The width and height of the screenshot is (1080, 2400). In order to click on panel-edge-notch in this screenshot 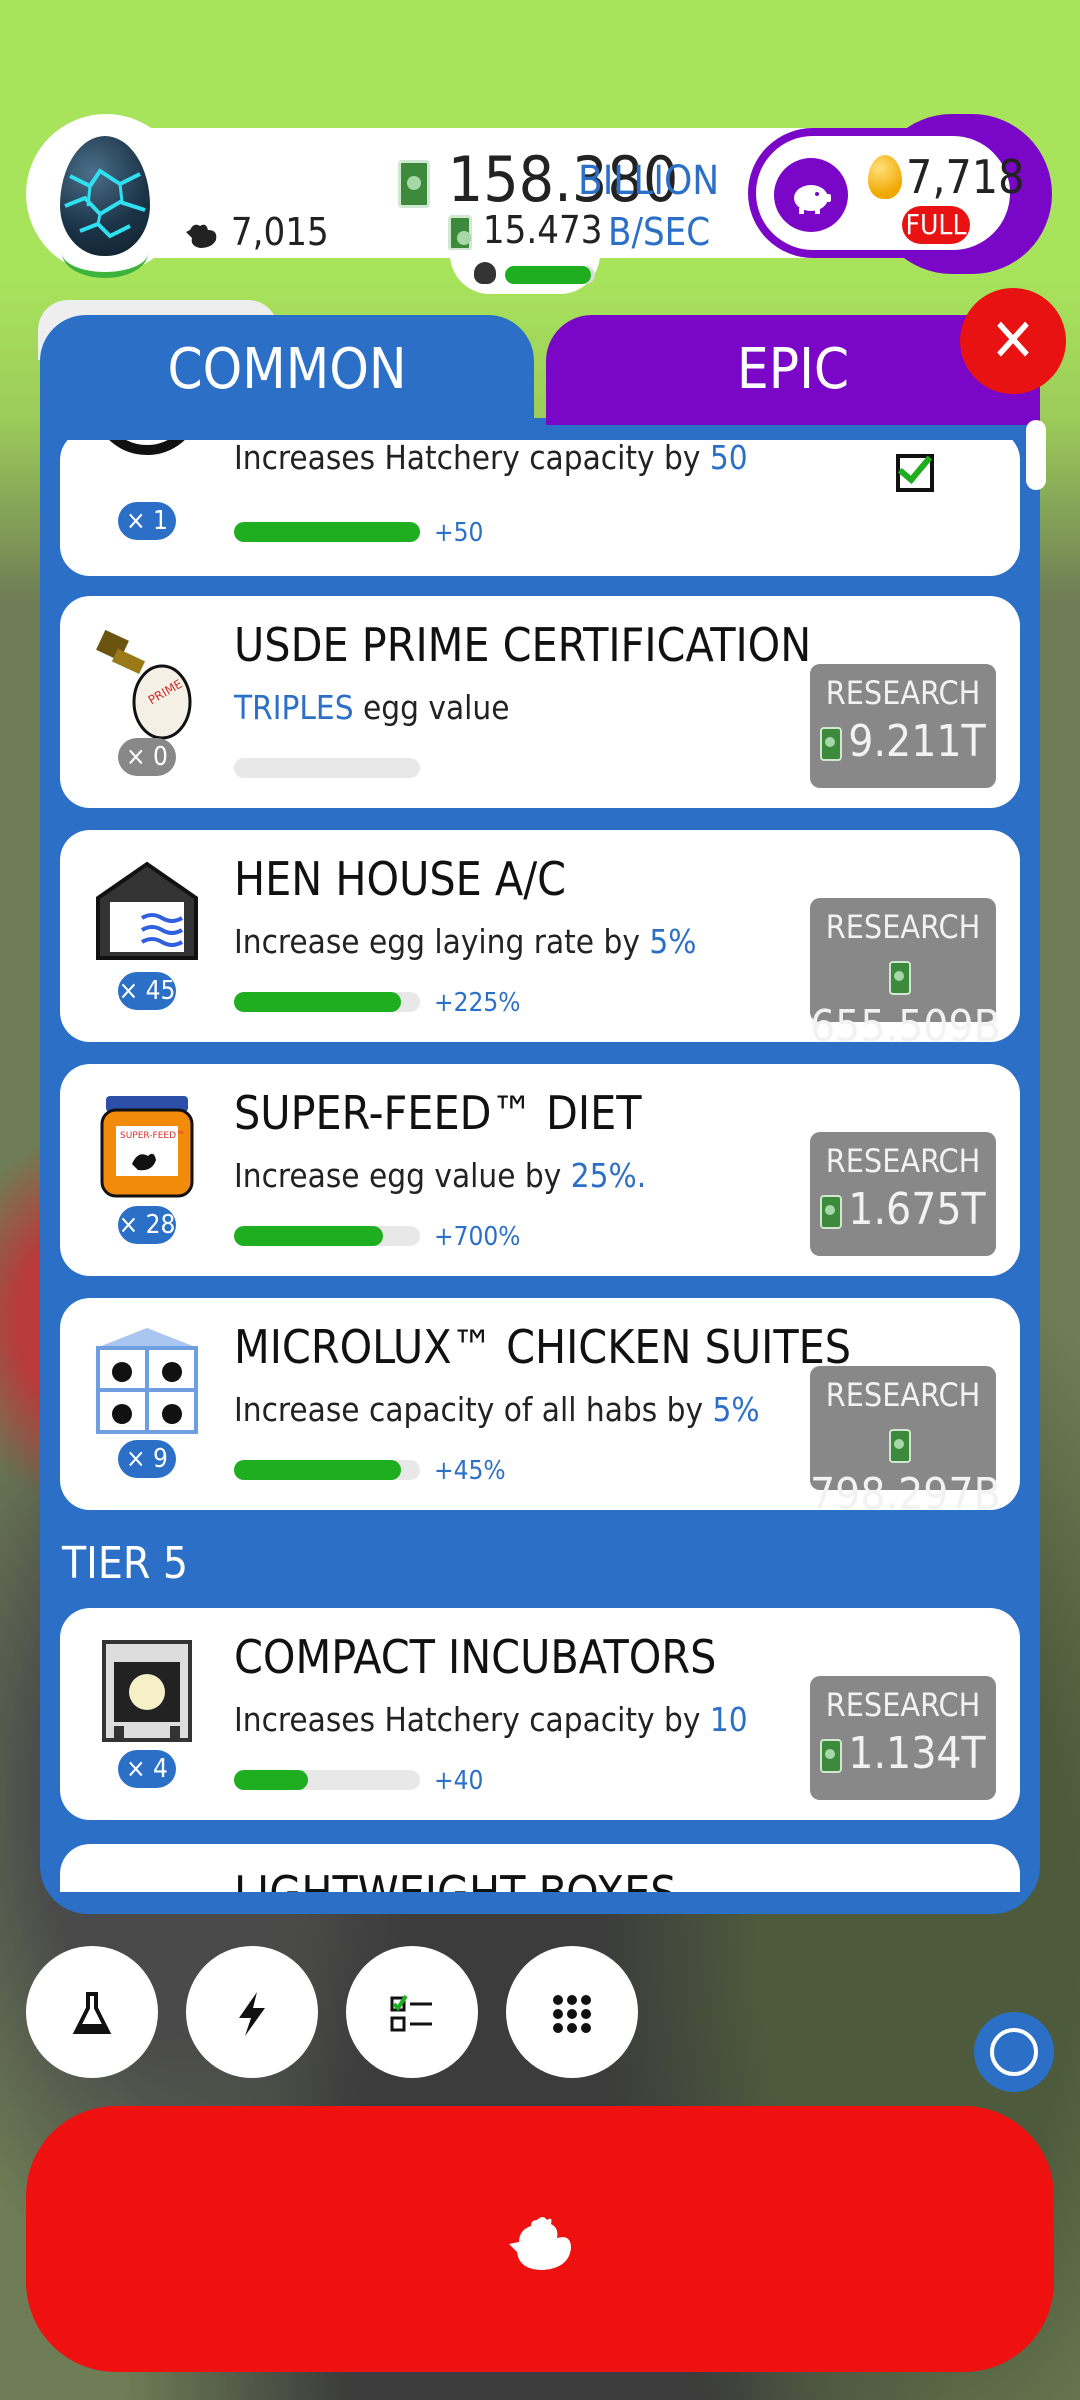, I will do `click(1036, 455)`.